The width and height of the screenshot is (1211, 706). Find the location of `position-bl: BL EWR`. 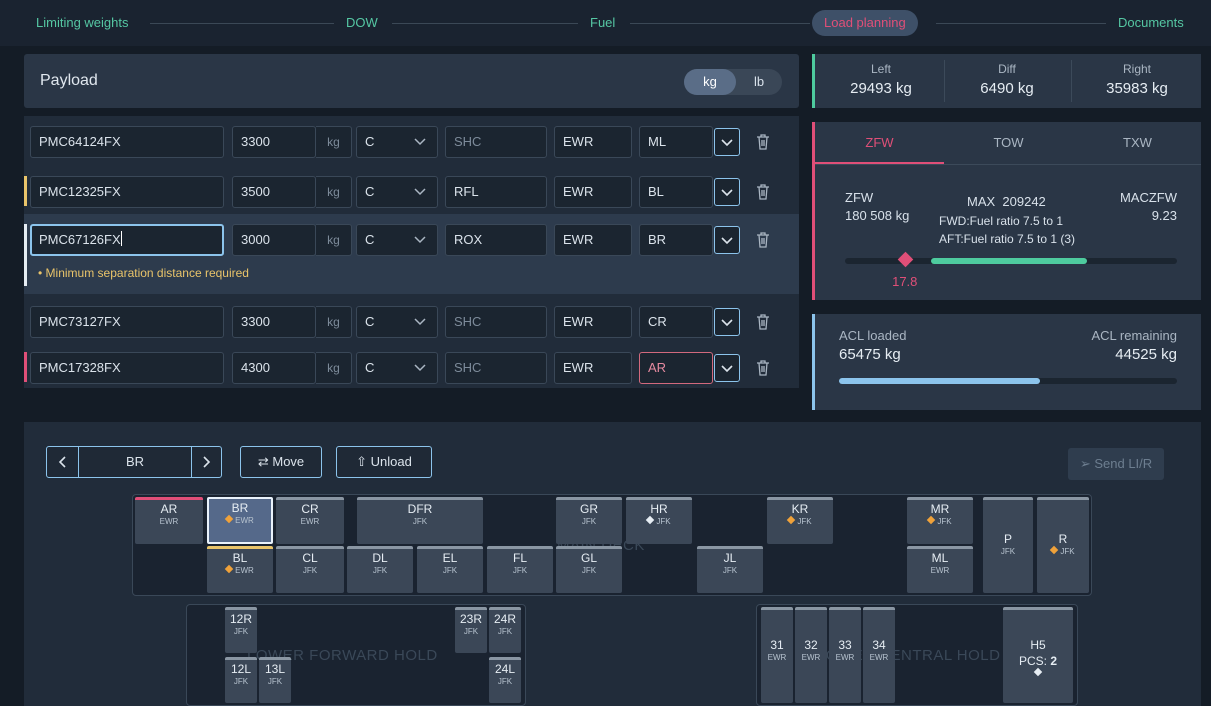

position-bl: BL EWR is located at coordinates (240, 569).